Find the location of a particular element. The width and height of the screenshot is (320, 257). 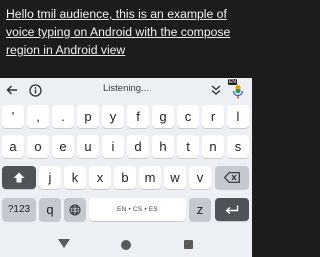

nav-recents-icon is located at coordinates (188, 244).